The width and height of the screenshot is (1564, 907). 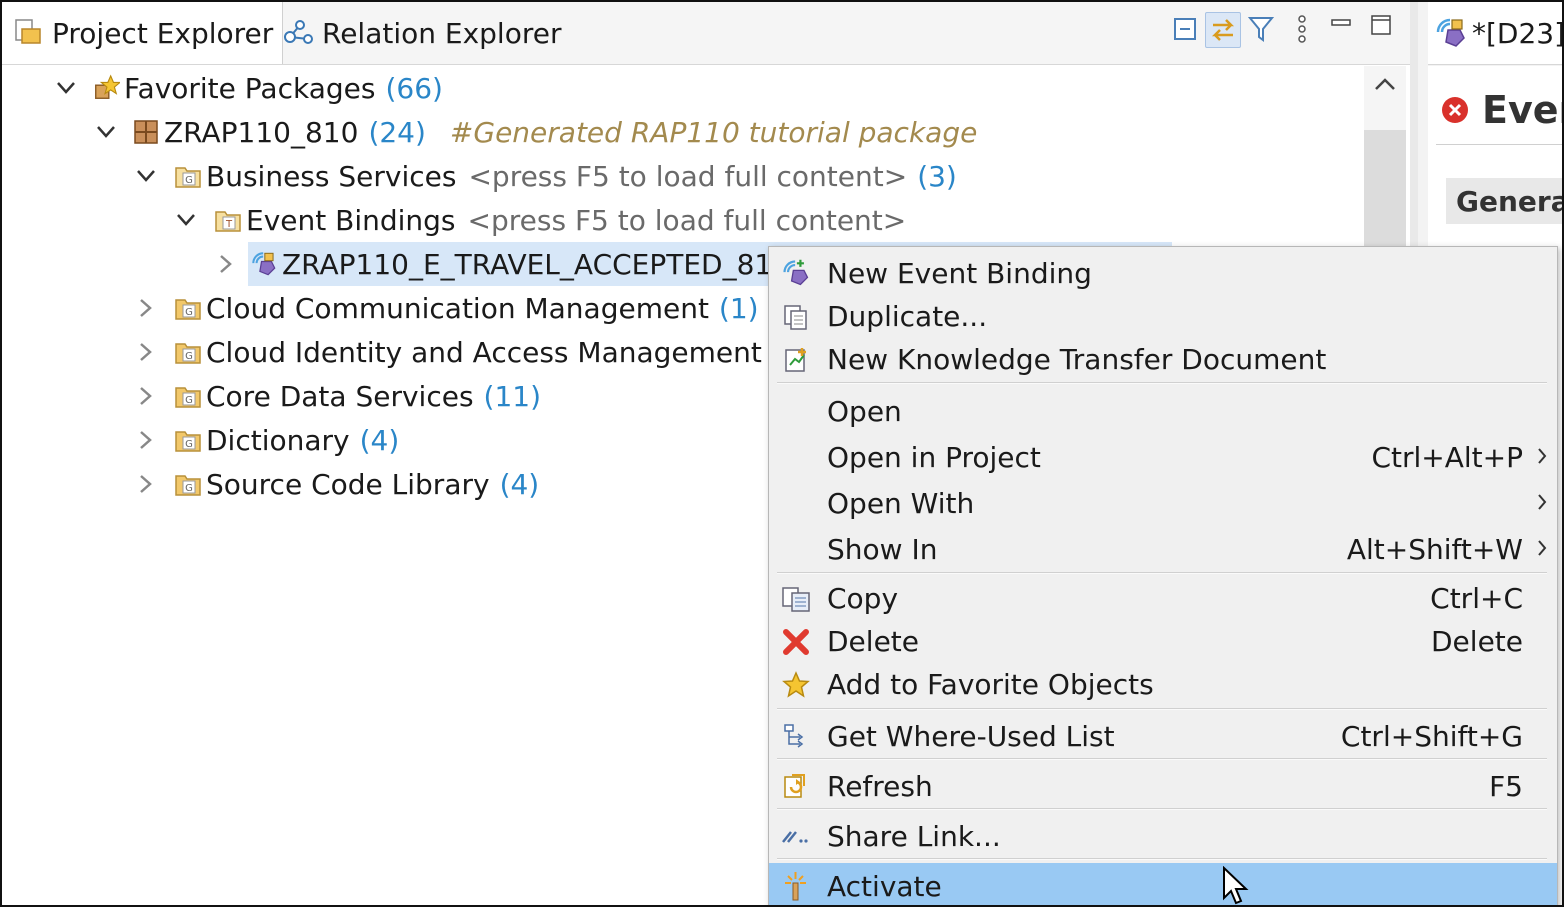 I want to click on item-count: (4), so click(x=379, y=440).